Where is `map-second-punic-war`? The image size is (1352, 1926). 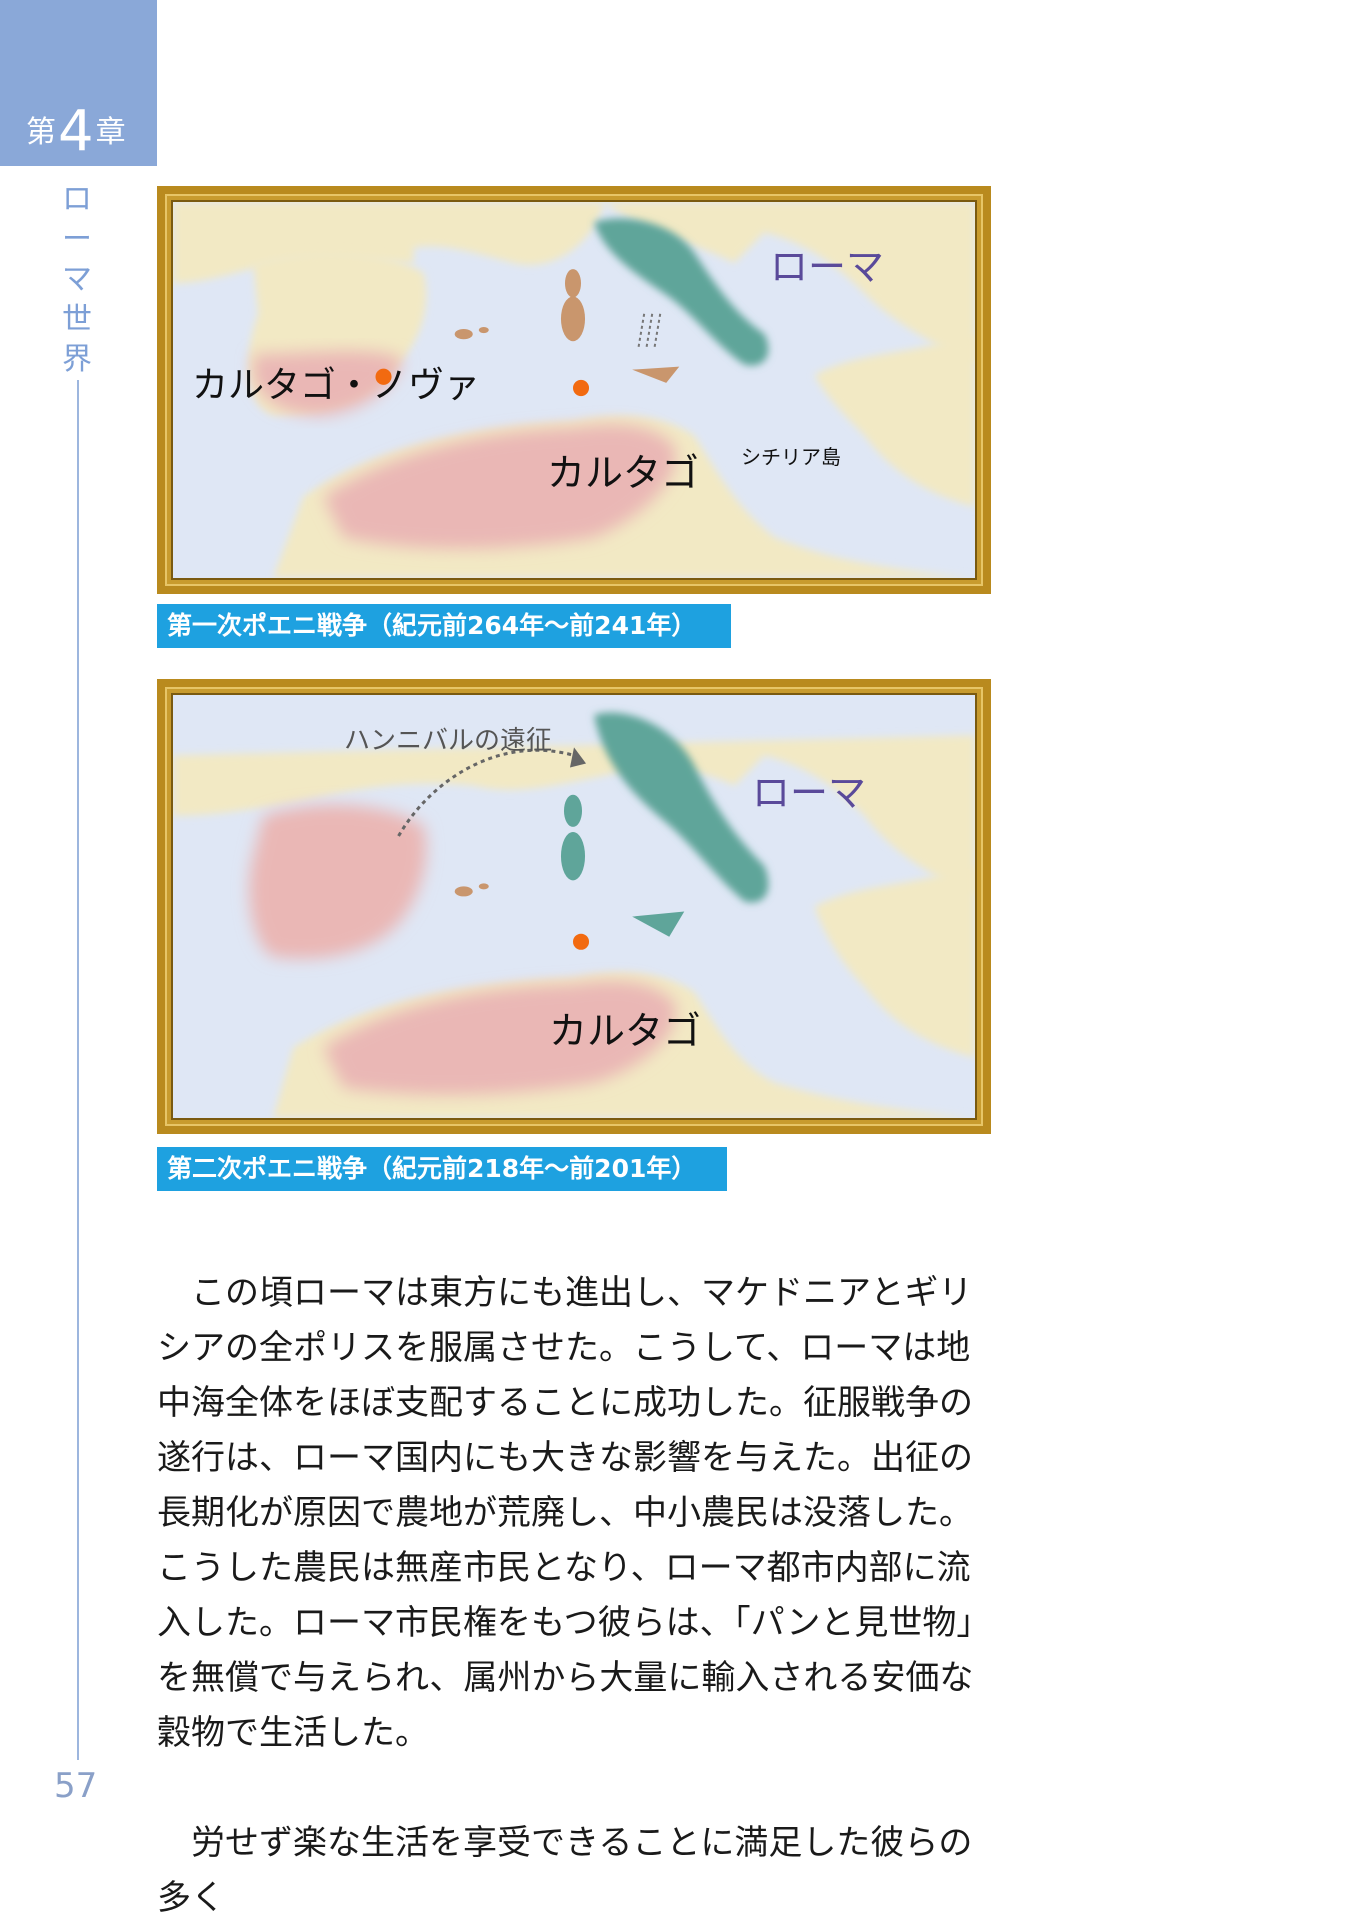
map-second-punic-war is located at coordinates (574, 906).